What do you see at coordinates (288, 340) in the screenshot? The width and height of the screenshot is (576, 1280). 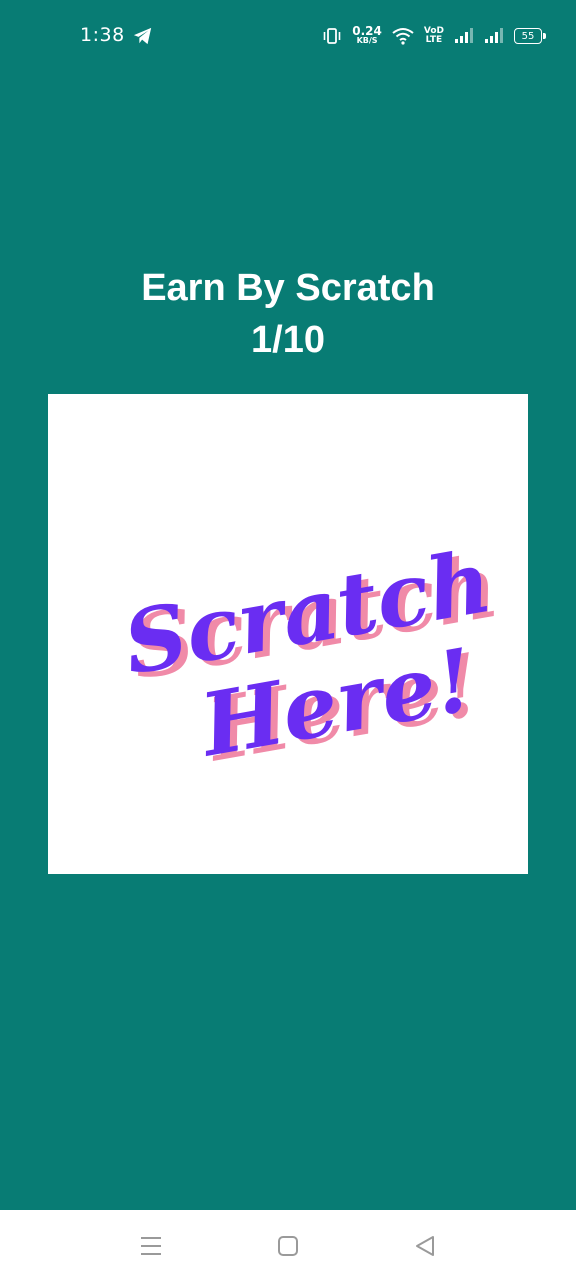 I see `scratch-progress: 1/10` at bounding box center [288, 340].